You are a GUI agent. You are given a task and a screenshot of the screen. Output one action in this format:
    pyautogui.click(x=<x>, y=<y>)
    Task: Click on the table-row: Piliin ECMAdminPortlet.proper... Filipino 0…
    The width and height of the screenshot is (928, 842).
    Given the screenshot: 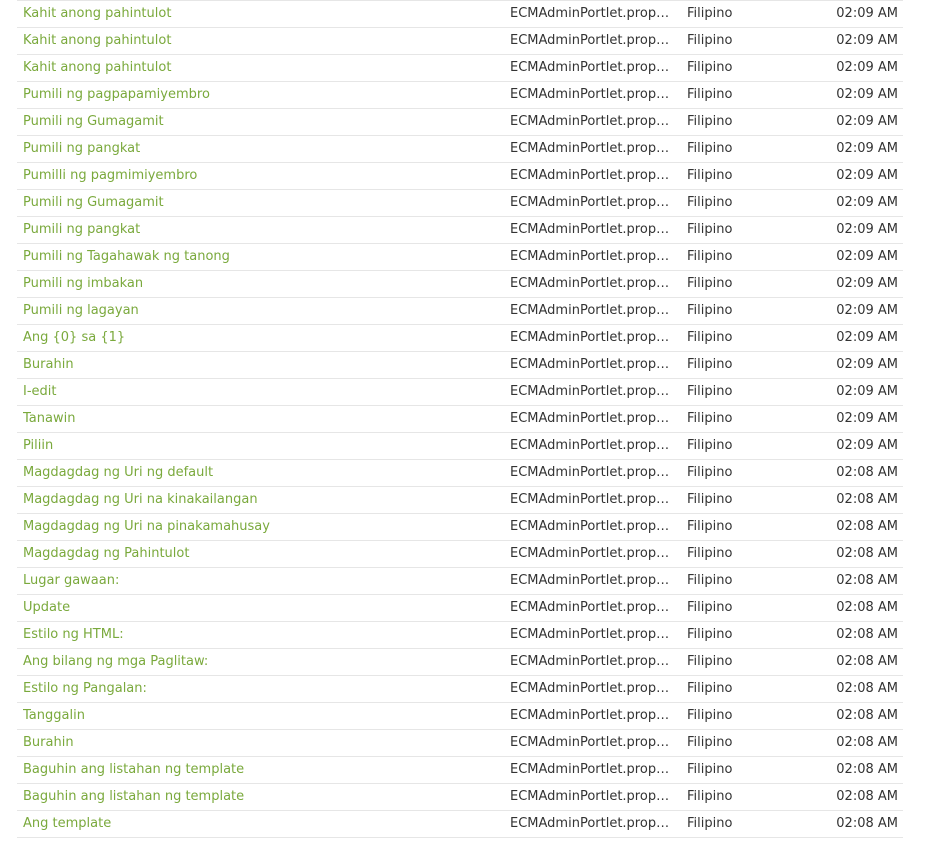 What is the action you would take?
    pyautogui.click(x=460, y=446)
    